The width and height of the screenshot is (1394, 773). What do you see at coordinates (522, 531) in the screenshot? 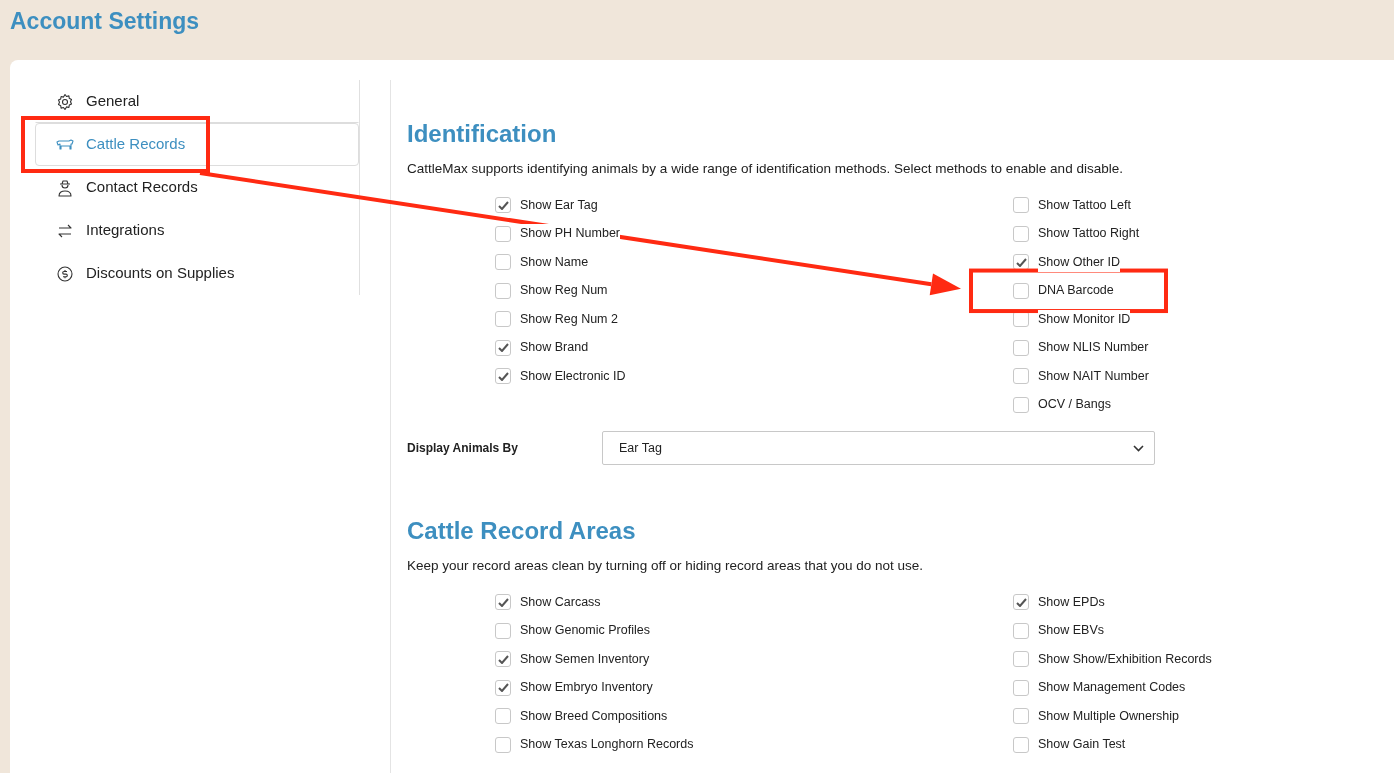
I see `section-heading: Cattle Record Areas` at bounding box center [522, 531].